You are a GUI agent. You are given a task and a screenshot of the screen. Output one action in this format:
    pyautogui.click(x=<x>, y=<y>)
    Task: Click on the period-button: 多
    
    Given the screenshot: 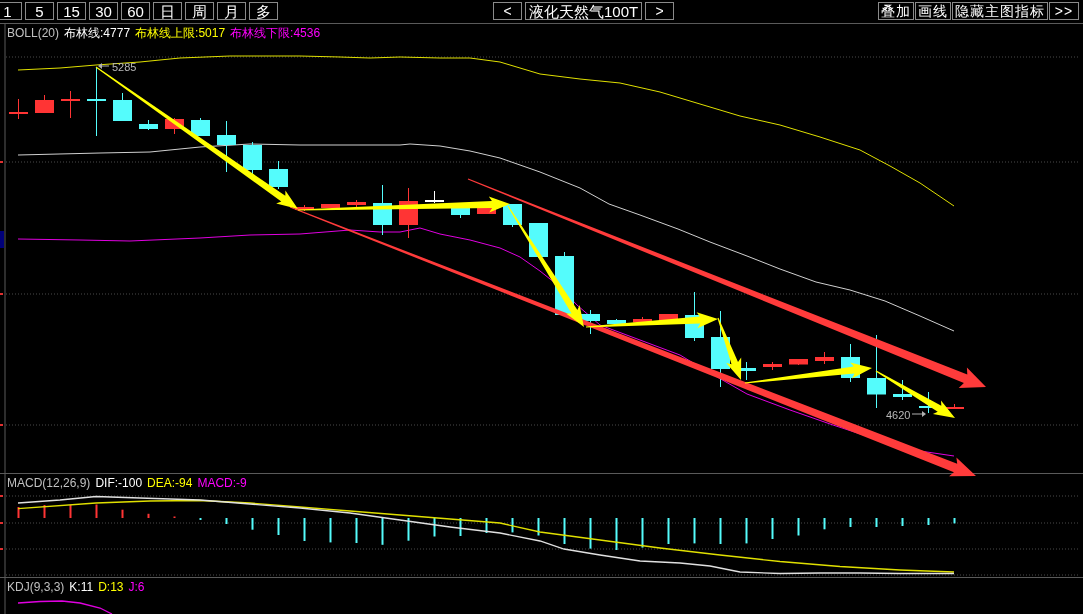 What is the action you would take?
    pyautogui.click(x=263, y=11)
    